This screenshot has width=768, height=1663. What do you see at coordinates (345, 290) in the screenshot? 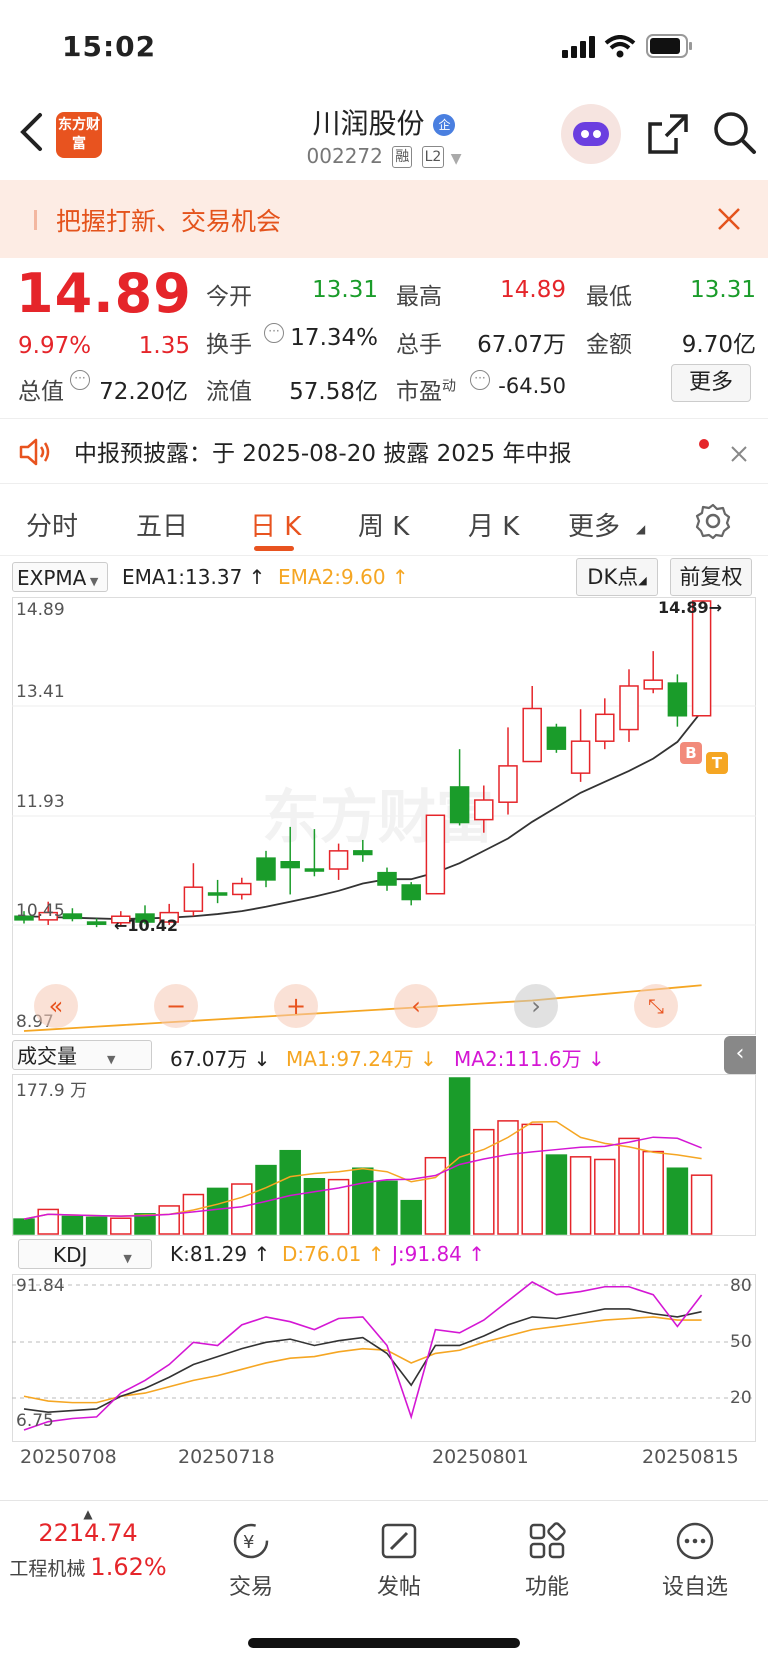
I see `stat-value-open: 13.31` at bounding box center [345, 290].